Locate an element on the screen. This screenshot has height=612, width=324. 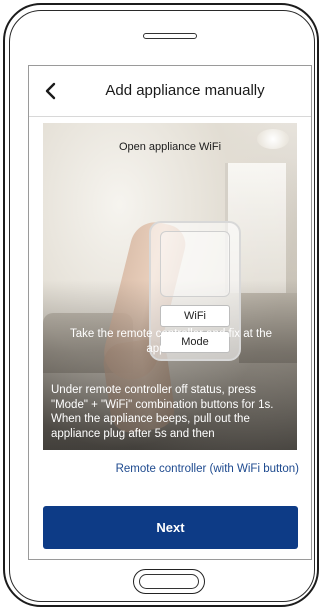
page-title: Add appliance manually is located at coordinates (185, 90).